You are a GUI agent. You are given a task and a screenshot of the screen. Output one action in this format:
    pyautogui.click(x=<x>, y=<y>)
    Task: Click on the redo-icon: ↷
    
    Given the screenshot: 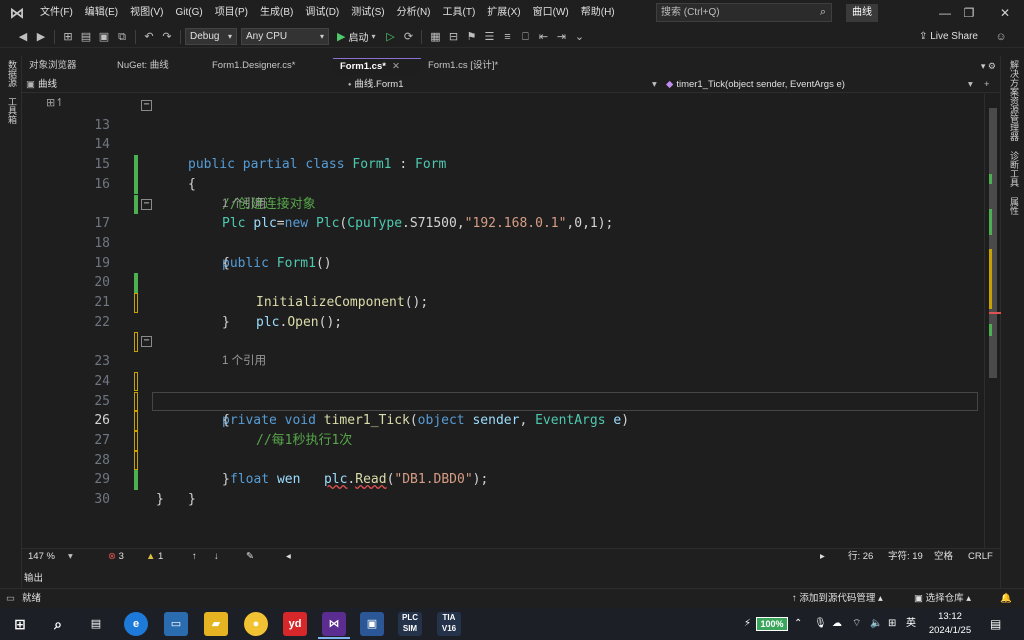 What is the action you would take?
    pyautogui.click(x=167, y=37)
    